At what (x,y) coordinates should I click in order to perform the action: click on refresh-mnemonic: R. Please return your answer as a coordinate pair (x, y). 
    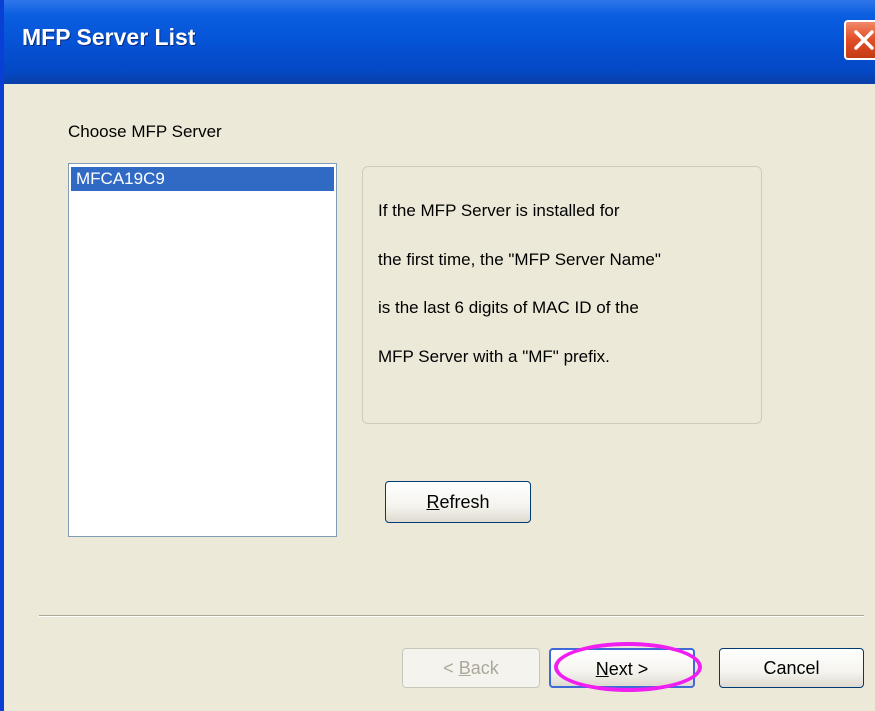
    Looking at the image, I should click on (433, 502).